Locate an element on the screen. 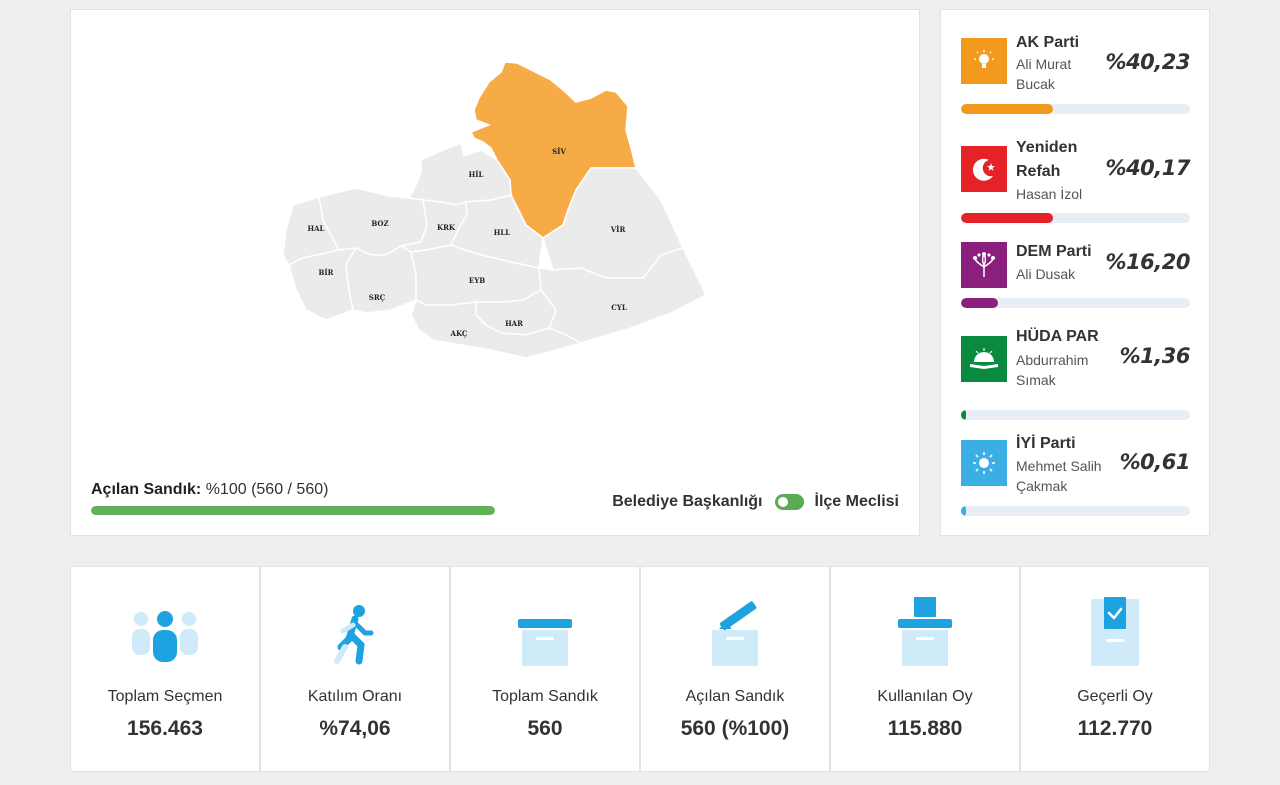 The width and height of the screenshot is (1280, 785). toggle-left-label: Belediye Başkanlığı is located at coordinates (687, 502).